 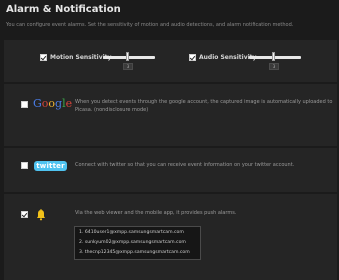 I want to click on twitter-logo: twitter, so click(x=50, y=166).